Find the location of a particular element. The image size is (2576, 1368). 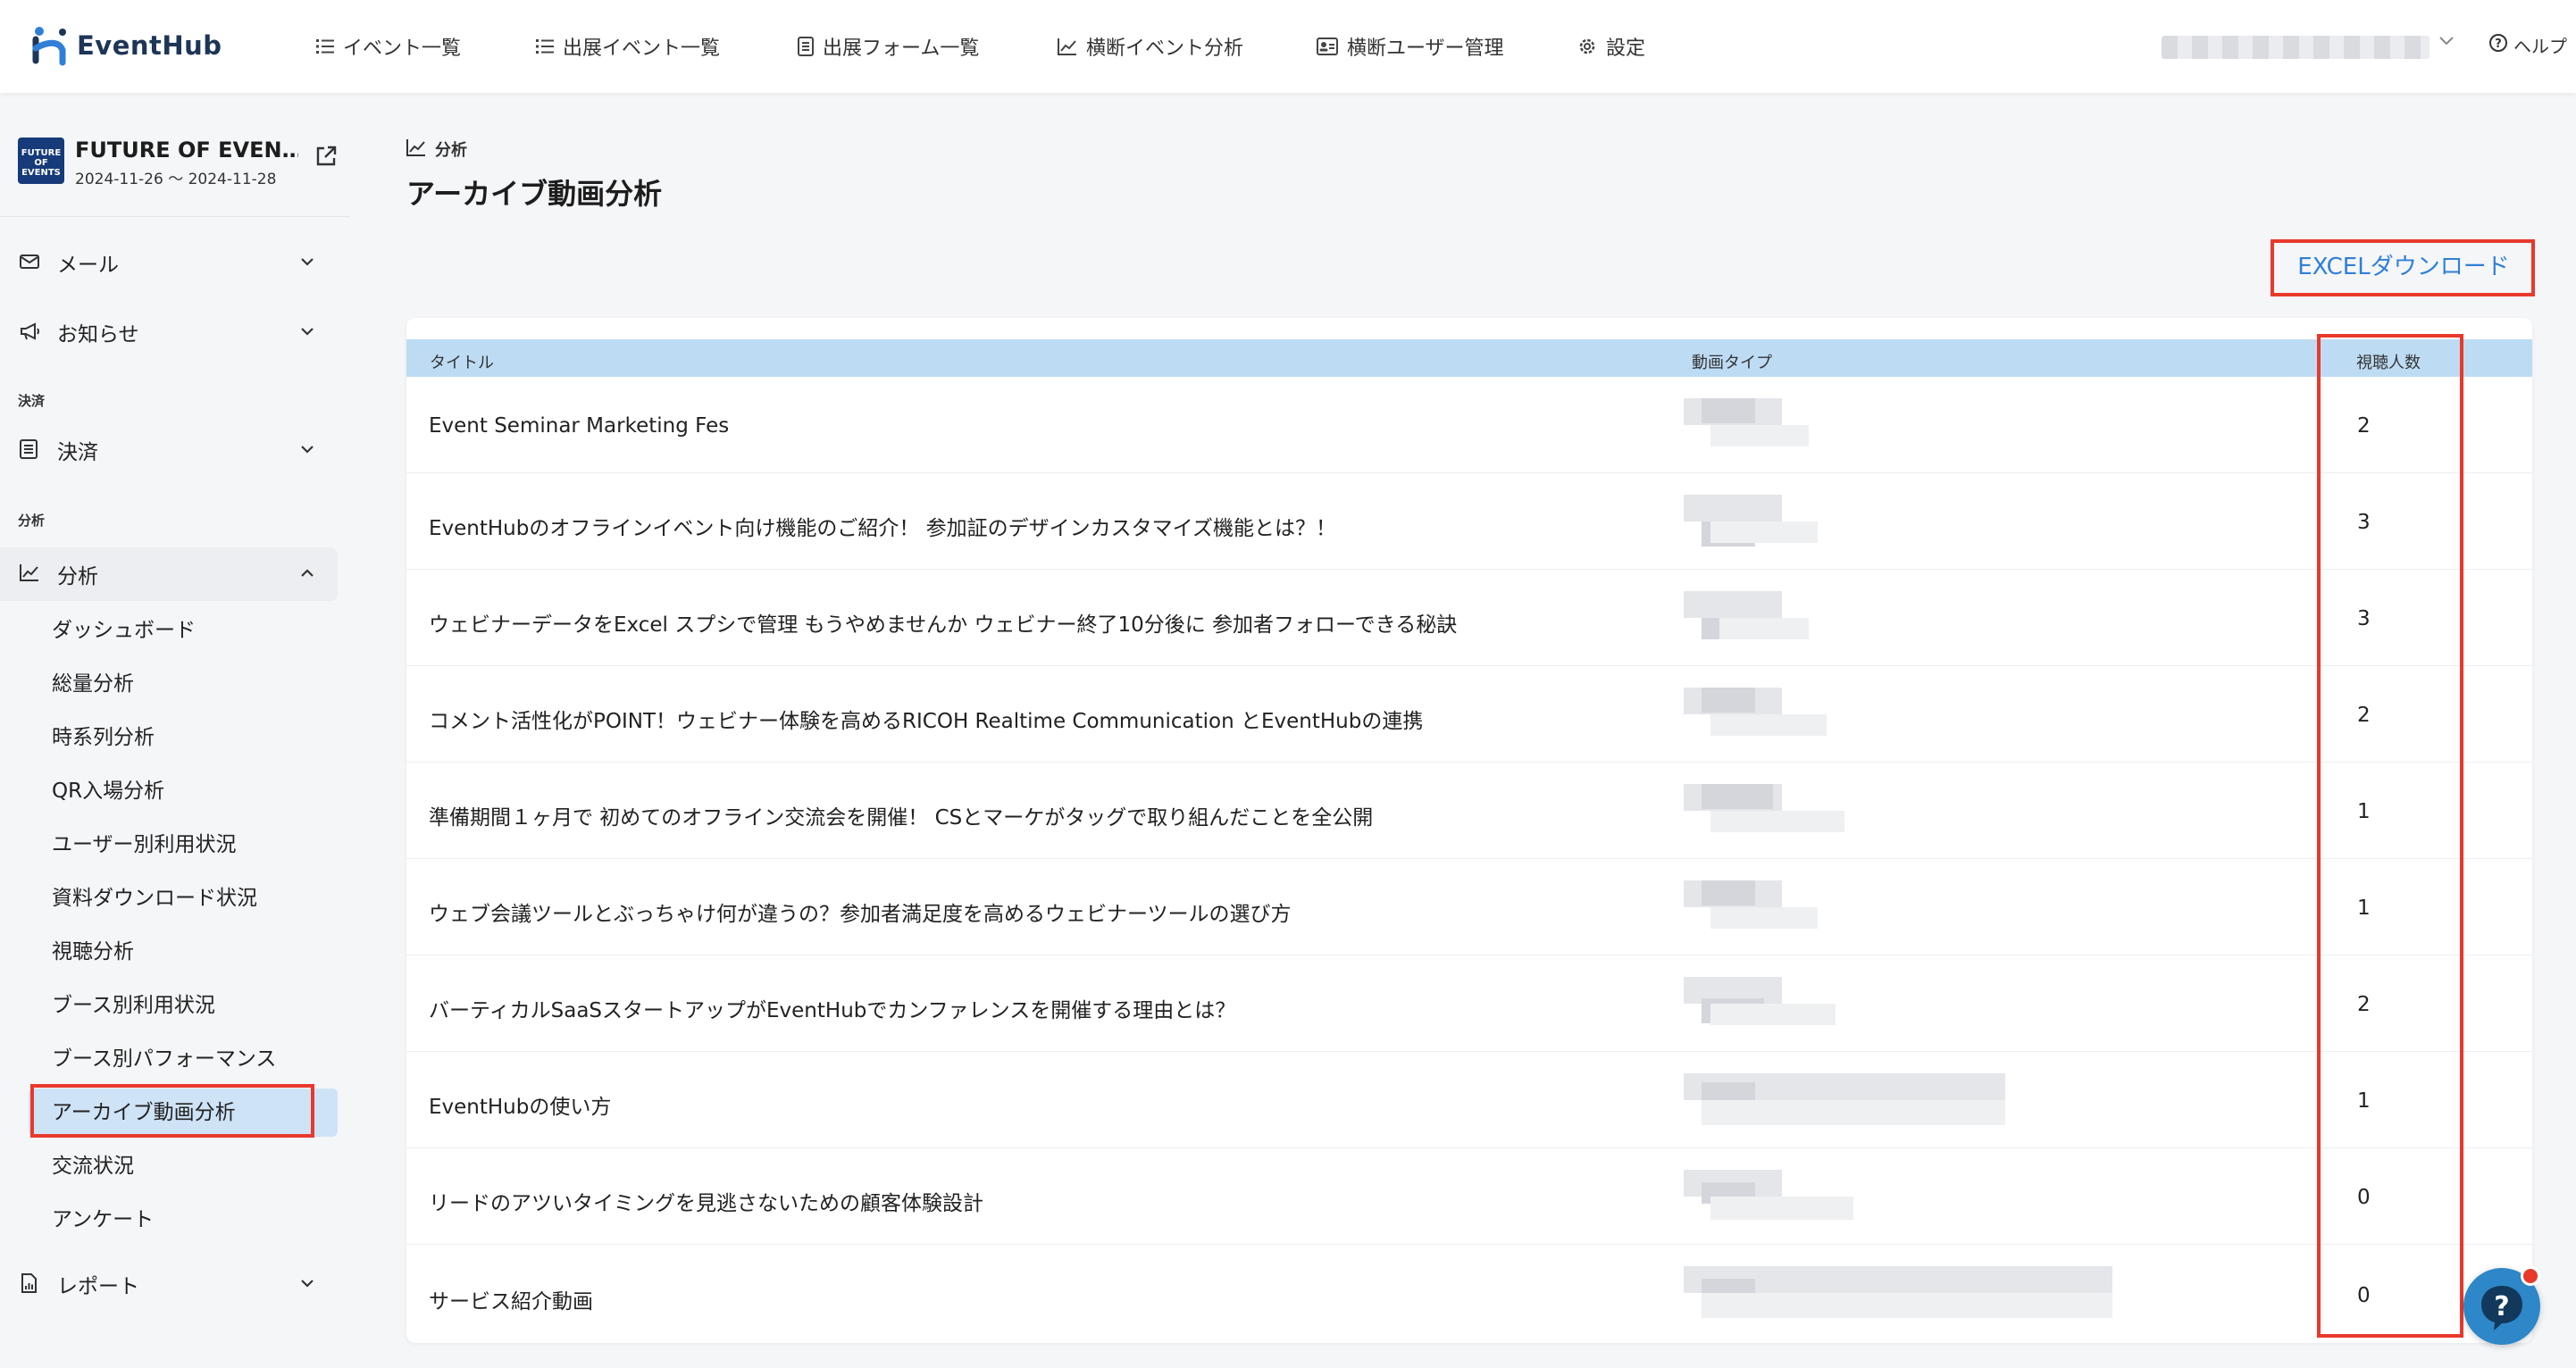

table-header: タイトル 動画タイプ 視聴人数 is located at coordinates (1469, 358).